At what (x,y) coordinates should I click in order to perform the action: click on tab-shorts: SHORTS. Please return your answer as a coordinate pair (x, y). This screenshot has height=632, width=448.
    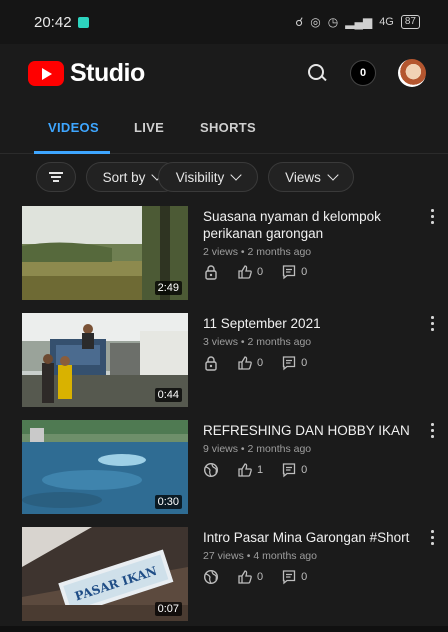
    Looking at the image, I should click on (228, 127).